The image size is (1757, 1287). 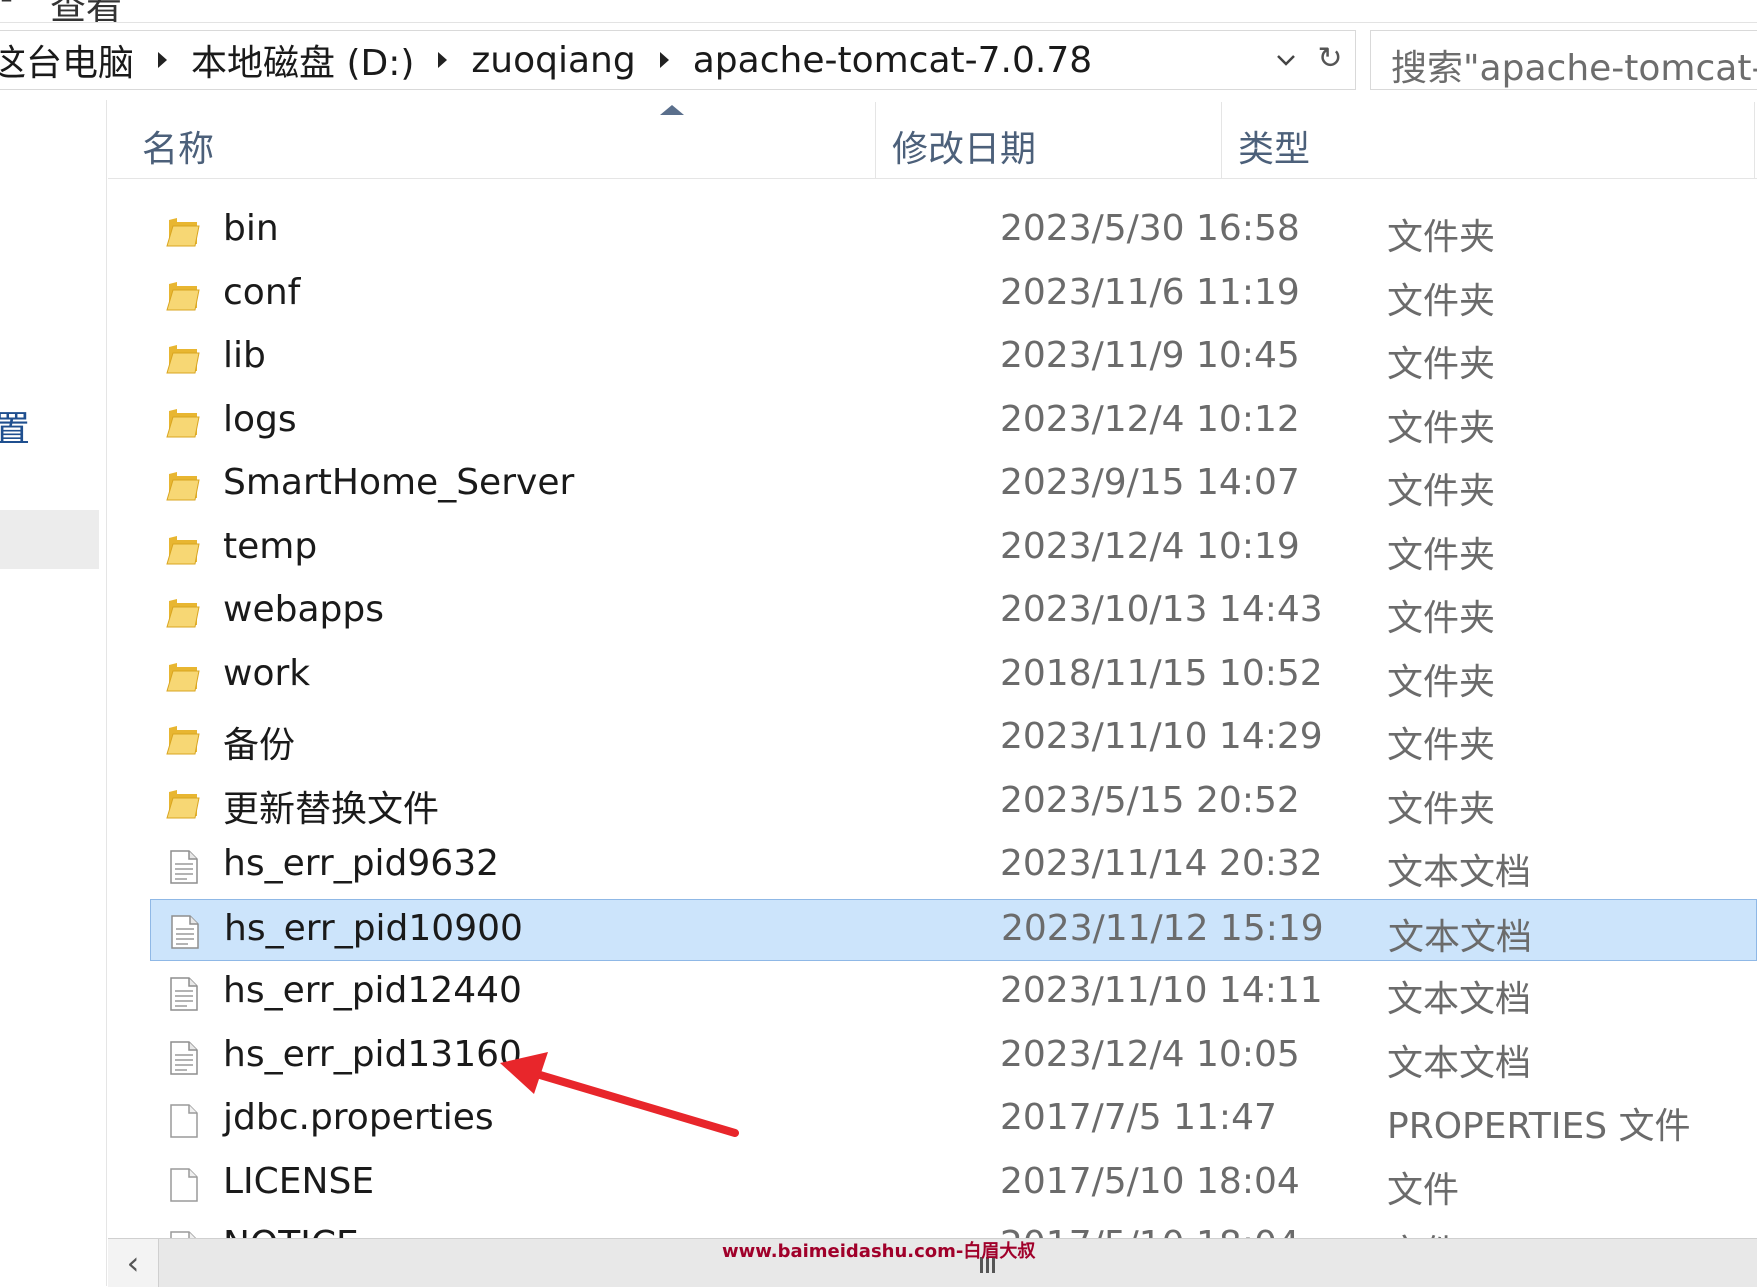 What do you see at coordinates (1423, 1190) in the screenshot?
I see `file-type: 文件` at bounding box center [1423, 1190].